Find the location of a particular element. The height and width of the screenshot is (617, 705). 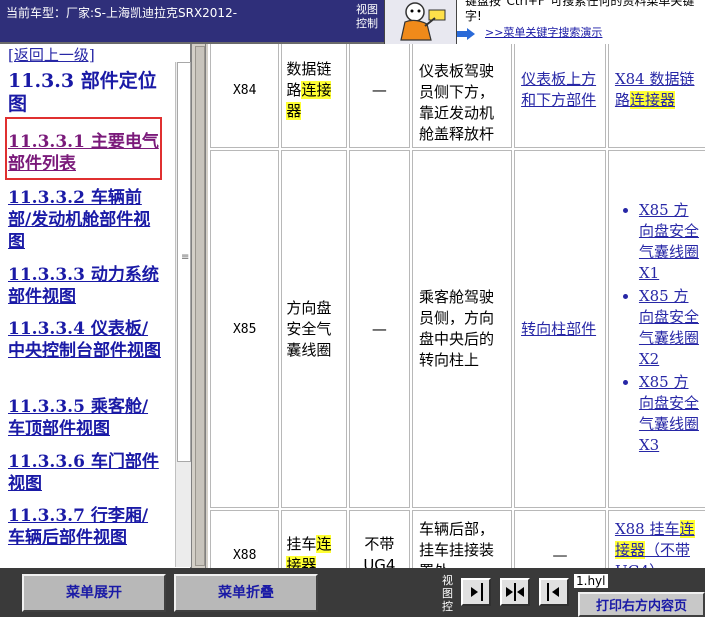

nav-scrollbar-thumb: ≡ is located at coordinates (184, 262).